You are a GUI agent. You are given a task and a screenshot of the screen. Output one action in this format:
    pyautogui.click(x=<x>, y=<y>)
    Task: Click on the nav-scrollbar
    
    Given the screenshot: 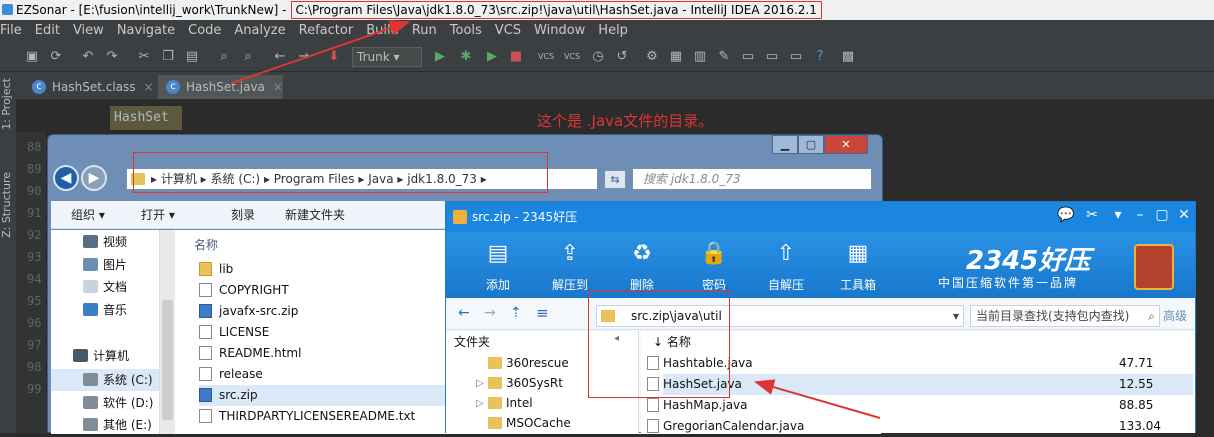 What is the action you would take?
    pyautogui.click(x=167, y=332)
    